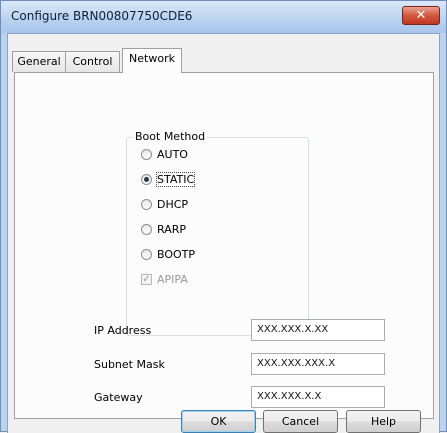 This screenshot has height=433, width=447. I want to click on gateway-value: XXX.XXX.X.X, so click(289, 396).